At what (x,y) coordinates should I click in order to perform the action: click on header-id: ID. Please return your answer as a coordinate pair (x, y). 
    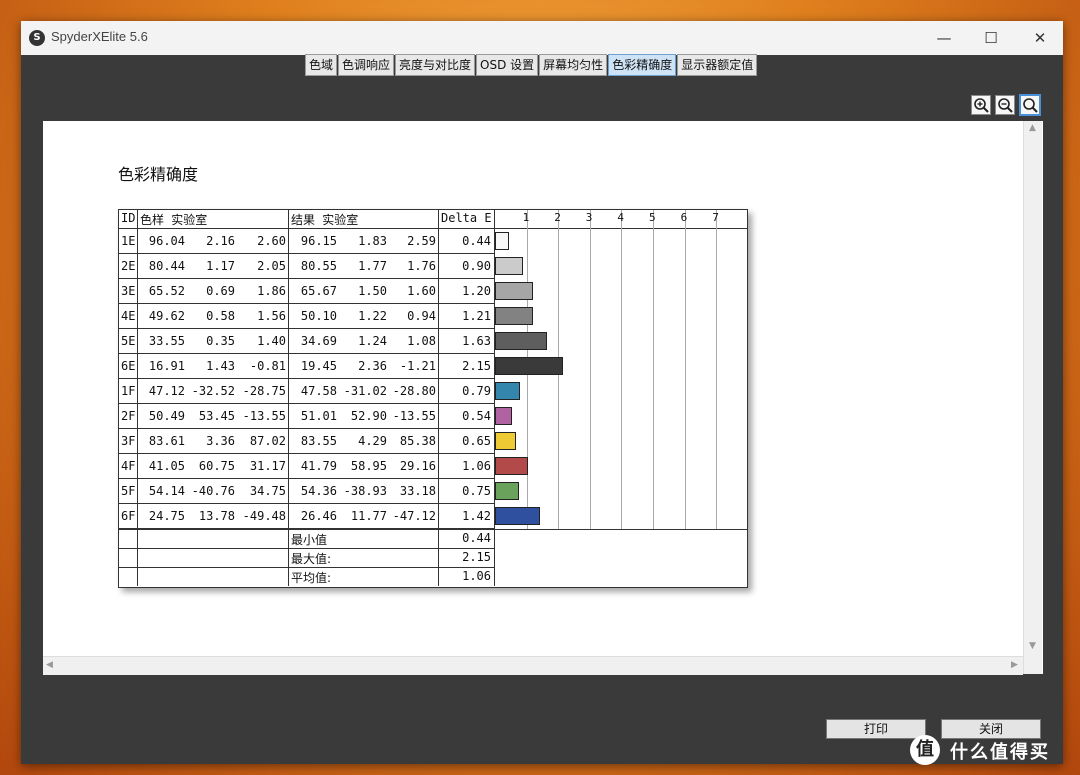
    Looking at the image, I should click on (128, 218).